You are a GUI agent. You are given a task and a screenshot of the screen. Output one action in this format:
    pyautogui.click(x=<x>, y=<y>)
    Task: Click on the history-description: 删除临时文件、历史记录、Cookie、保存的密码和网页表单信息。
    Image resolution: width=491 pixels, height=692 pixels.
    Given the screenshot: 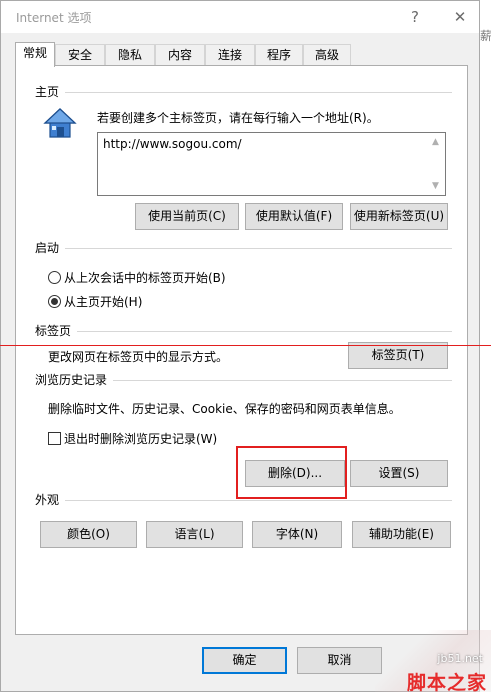 What is the action you would take?
    pyautogui.click(x=224, y=409)
    